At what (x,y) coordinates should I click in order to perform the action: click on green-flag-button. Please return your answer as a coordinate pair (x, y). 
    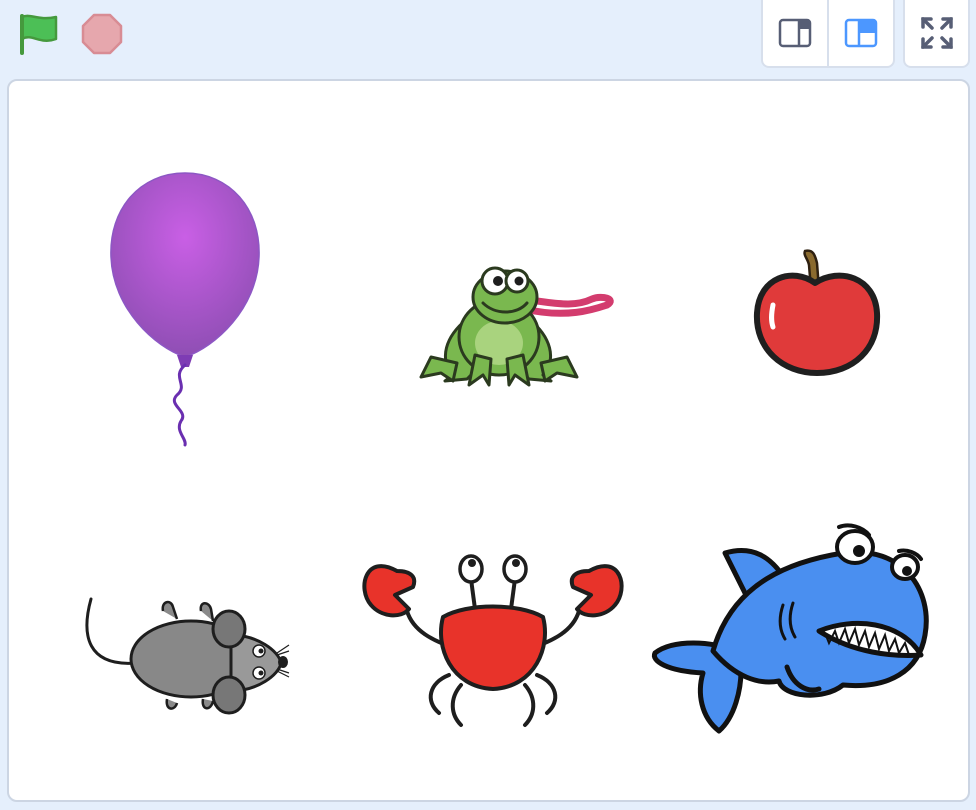
    Looking at the image, I should click on (38, 34).